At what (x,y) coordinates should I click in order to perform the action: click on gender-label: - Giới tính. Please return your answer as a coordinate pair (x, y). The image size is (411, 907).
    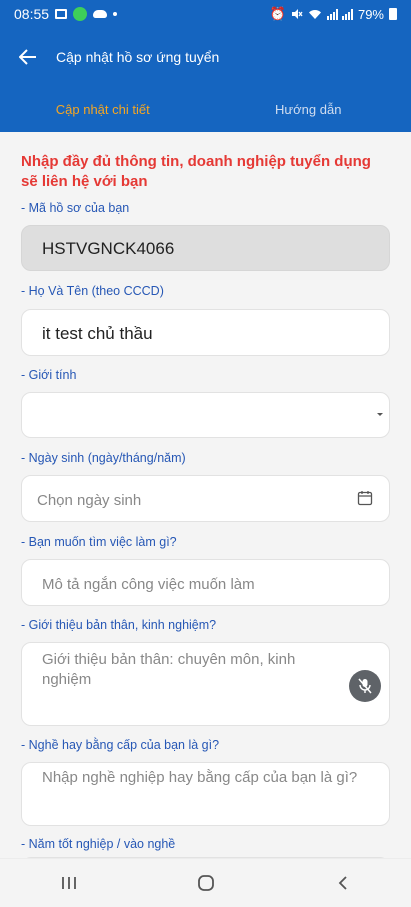
    Looking at the image, I should click on (49, 375).